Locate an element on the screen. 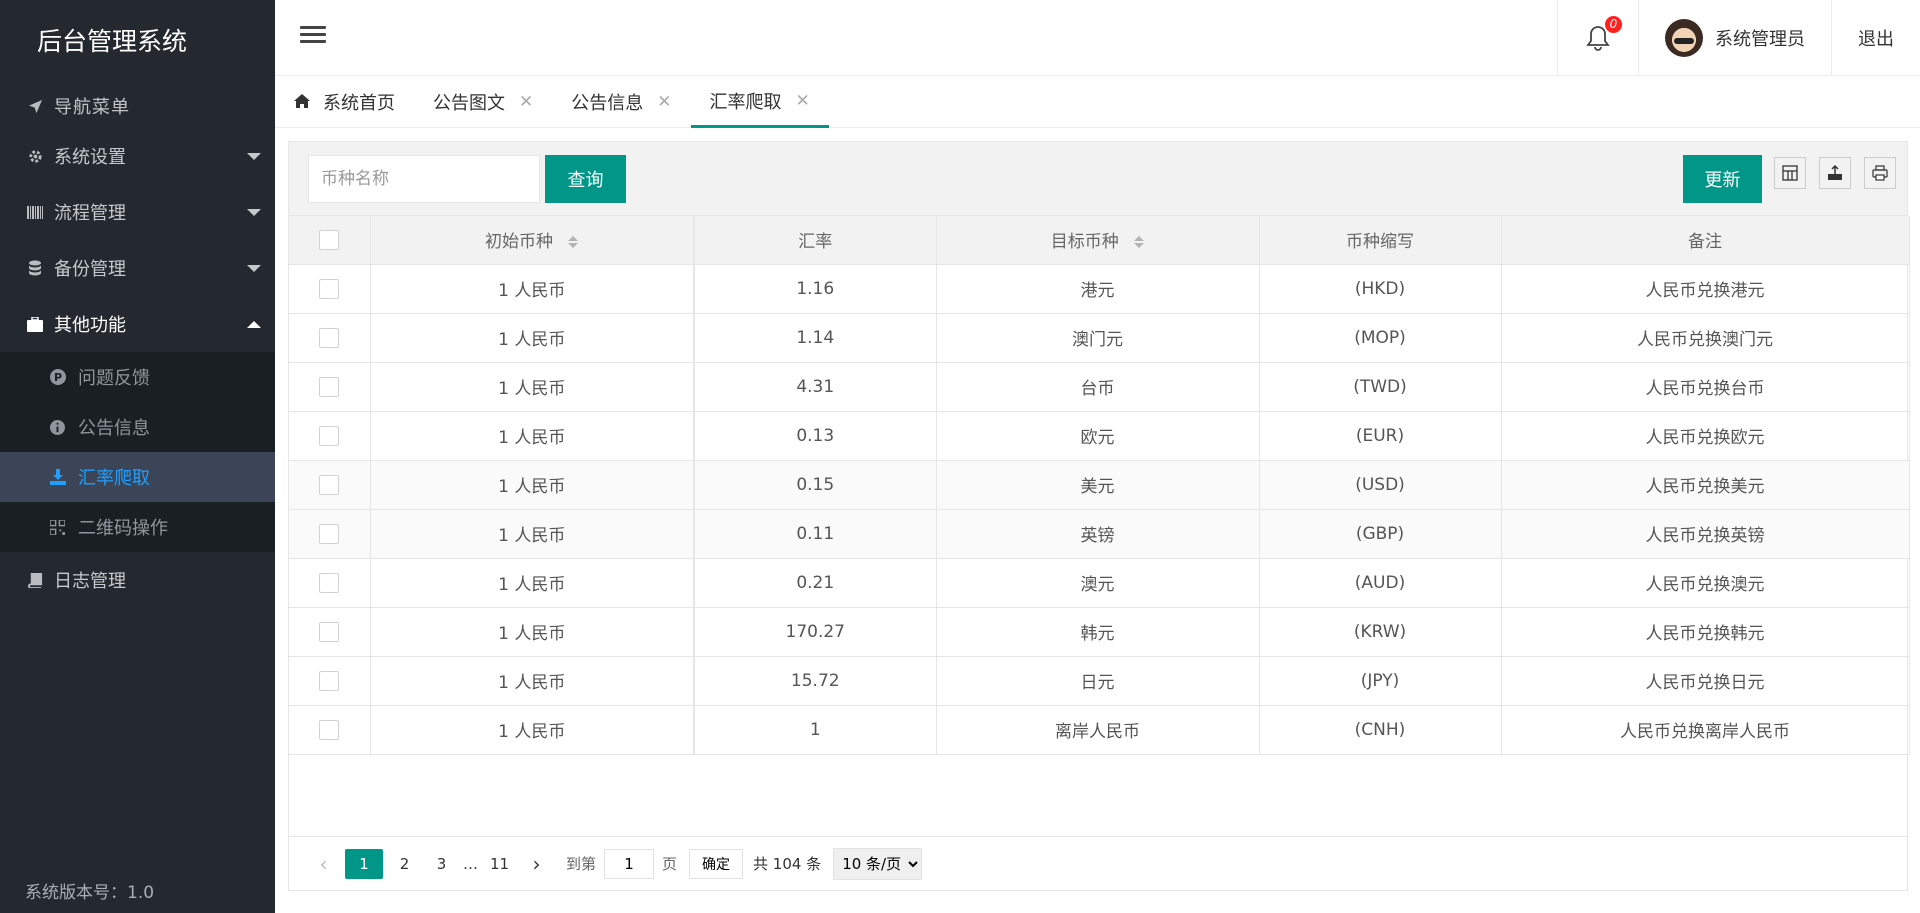 The width and height of the screenshot is (1920, 913). cell-target-currency: 日元 is located at coordinates (1098, 681).